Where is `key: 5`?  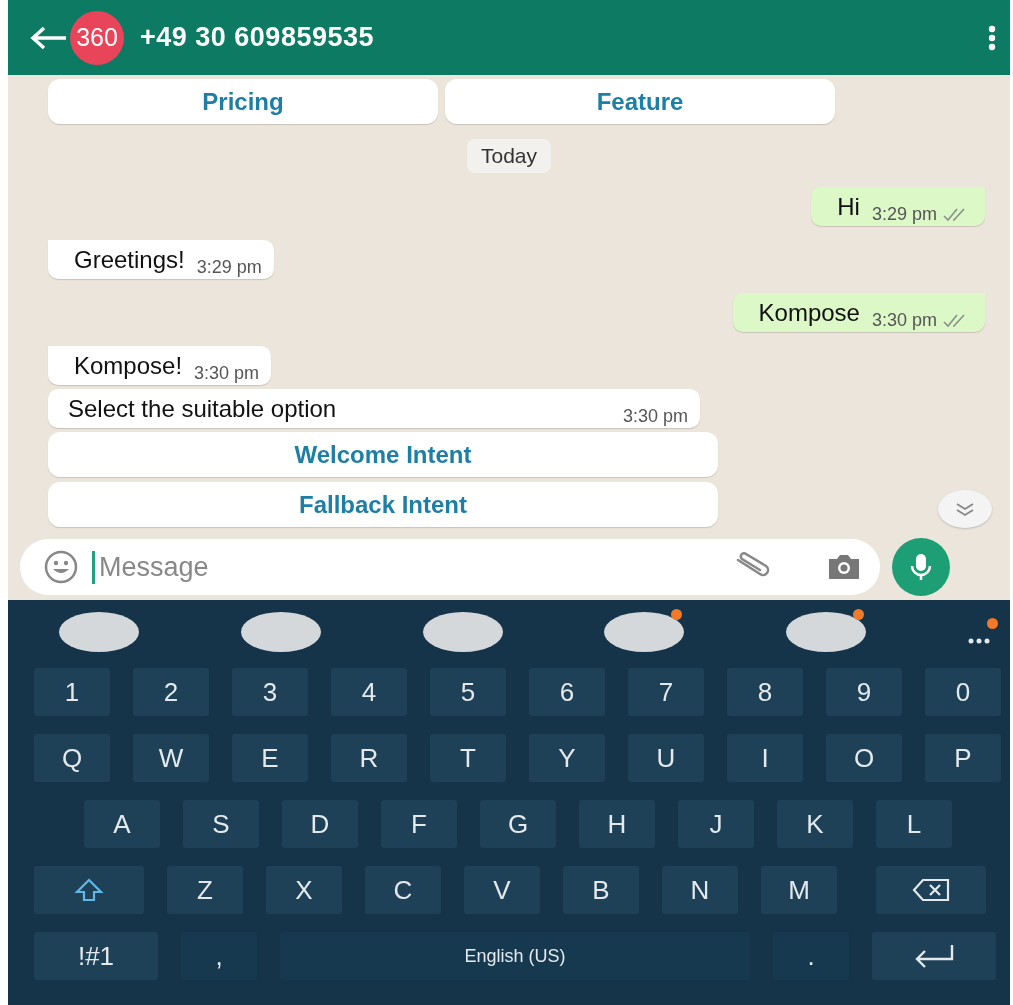 key: 5 is located at coordinates (468, 692).